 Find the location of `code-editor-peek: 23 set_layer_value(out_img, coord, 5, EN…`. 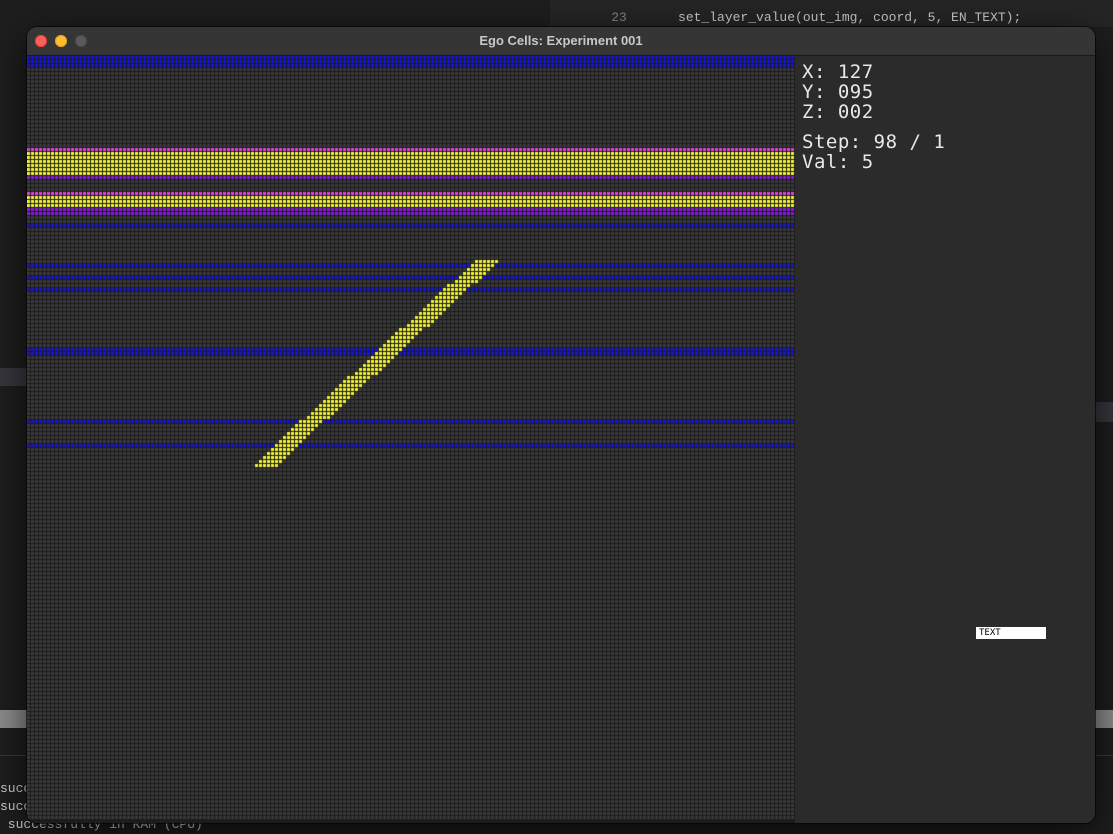

code-editor-peek: 23 set_layer_value(out_img, coord, 5, EN… is located at coordinates (831, 20).